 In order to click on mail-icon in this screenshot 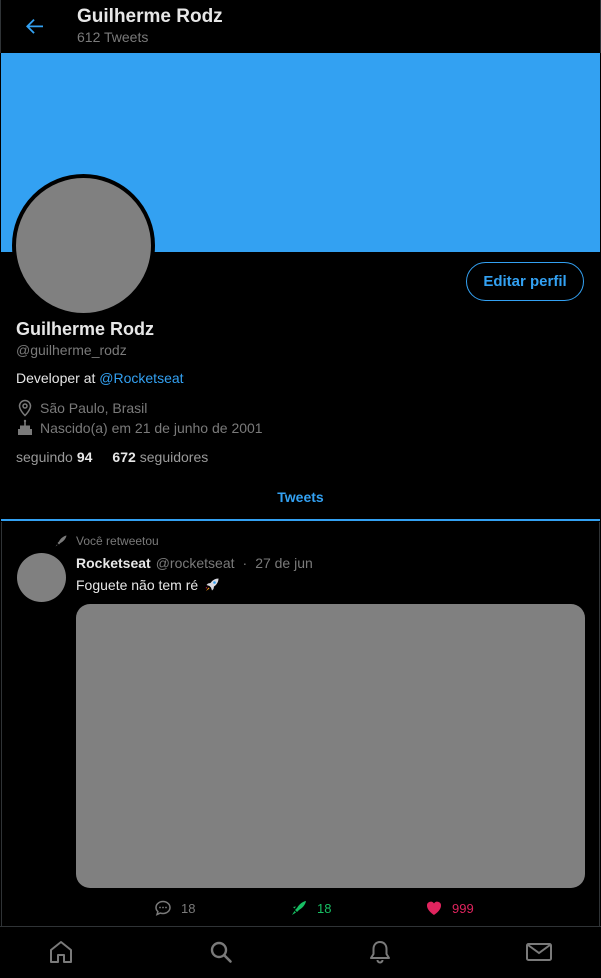, I will do `click(539, 952)`.